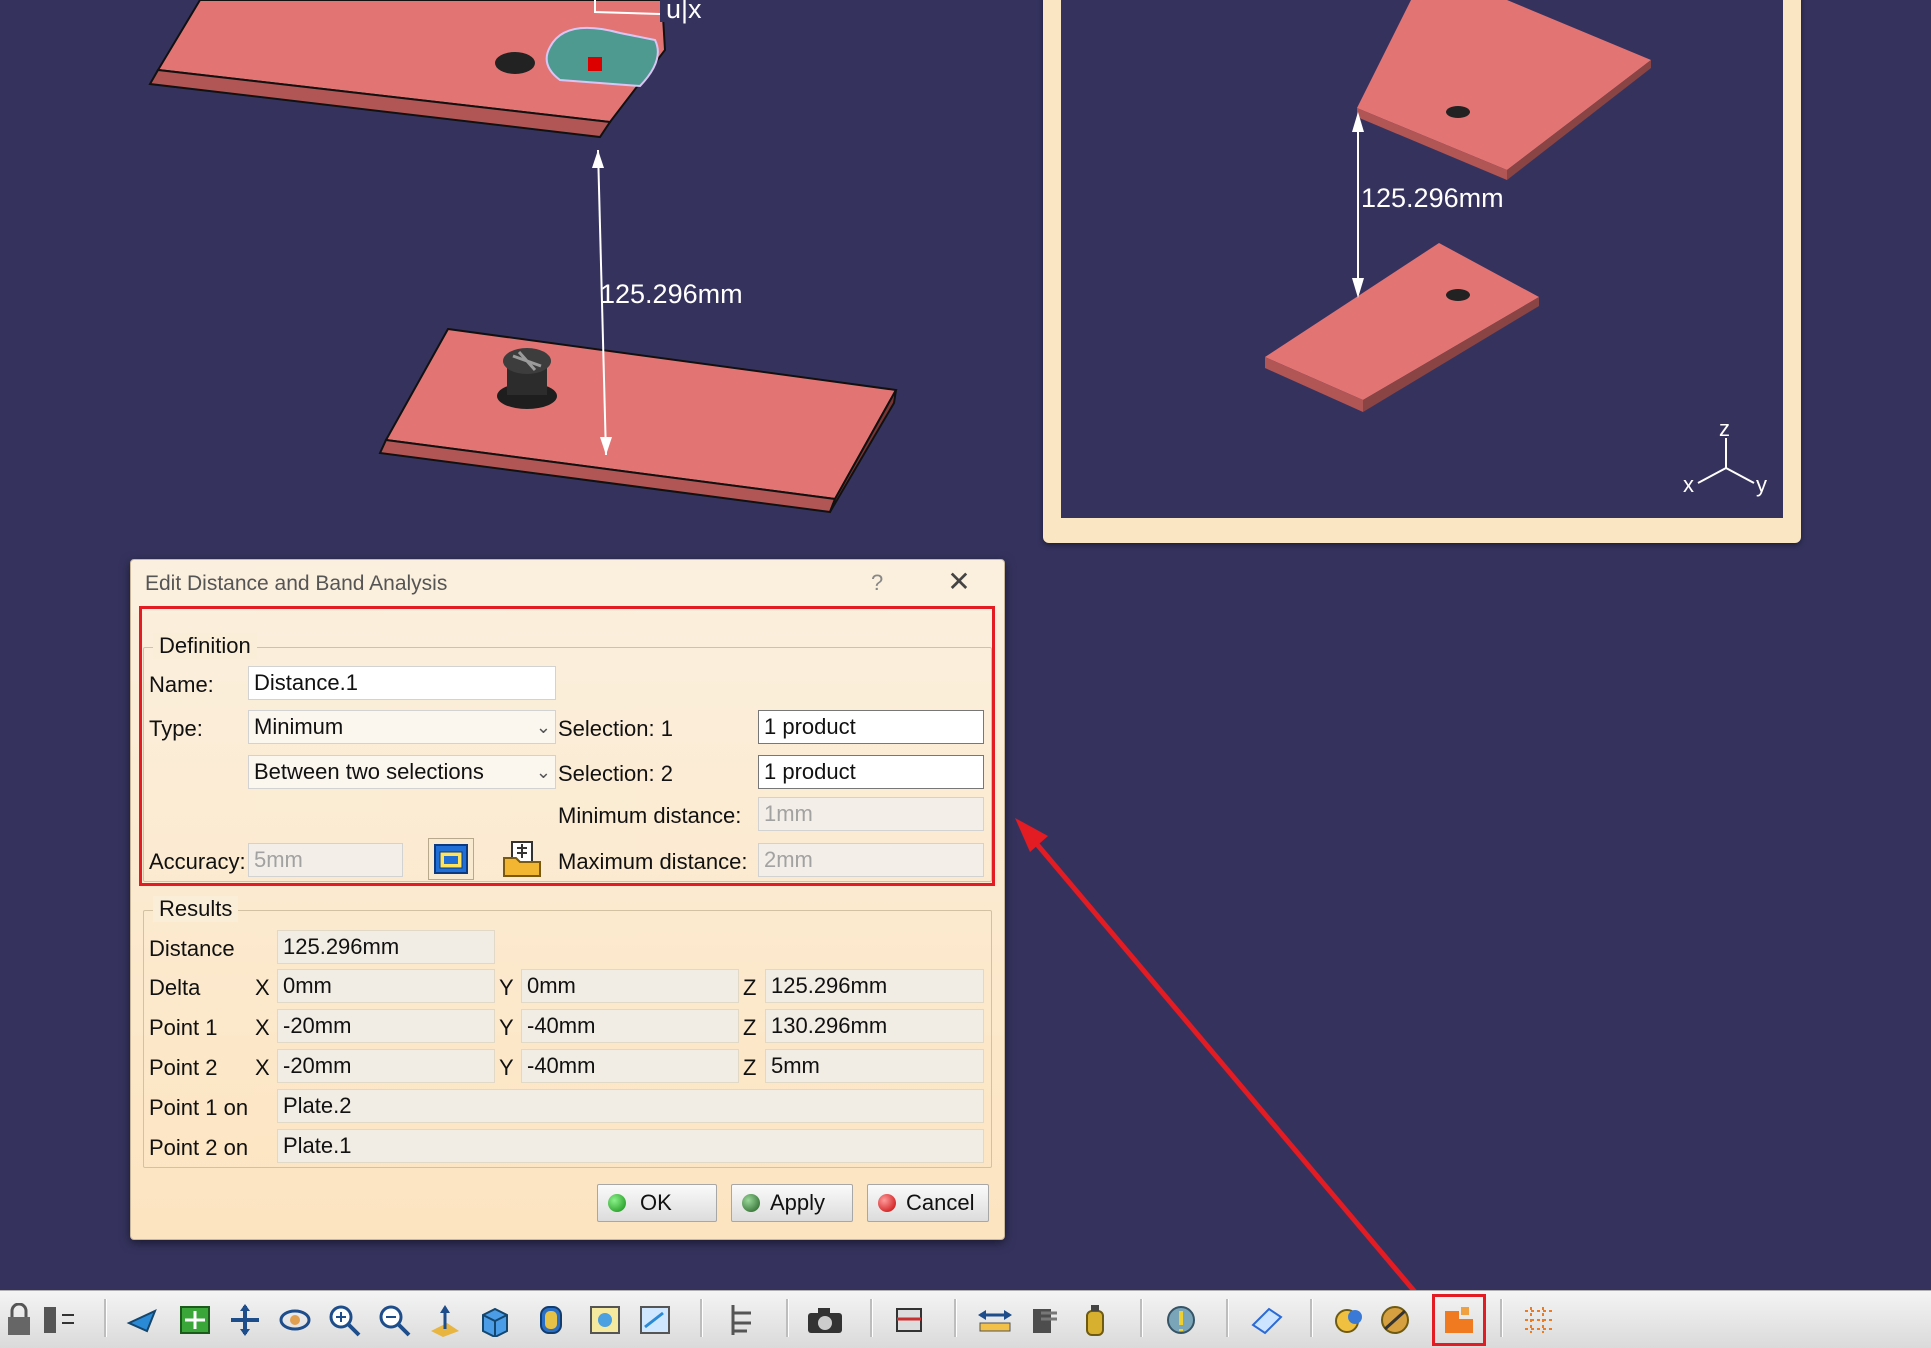  Describe the element at coordinates (874, 1026) in the screenshot. I see `point1-z-value: 130.296mm` at that location.